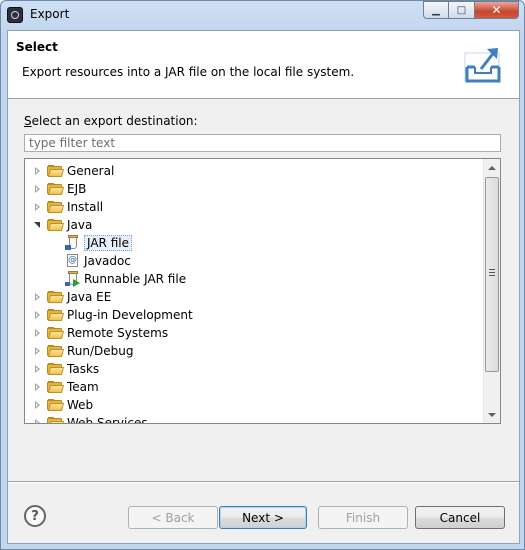 The width and height of the screenshot is (525, 550). I want to click on finish-button: Finish, so click(363, 517).